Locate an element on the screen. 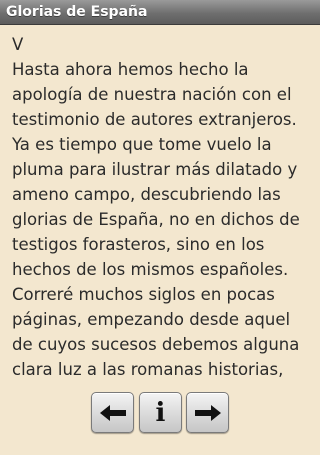 This screenshot has height=455, width=320. text-line: apología de nuestra nación con el is located at coordinates (152, 94).